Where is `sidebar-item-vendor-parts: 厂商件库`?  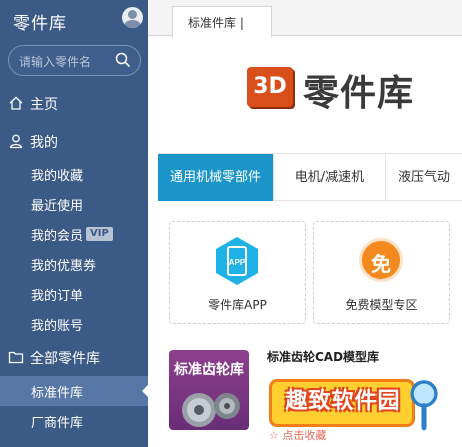
sidebar-item-vendor-parts: 厂商件库 is located at coordinates (74, 421).